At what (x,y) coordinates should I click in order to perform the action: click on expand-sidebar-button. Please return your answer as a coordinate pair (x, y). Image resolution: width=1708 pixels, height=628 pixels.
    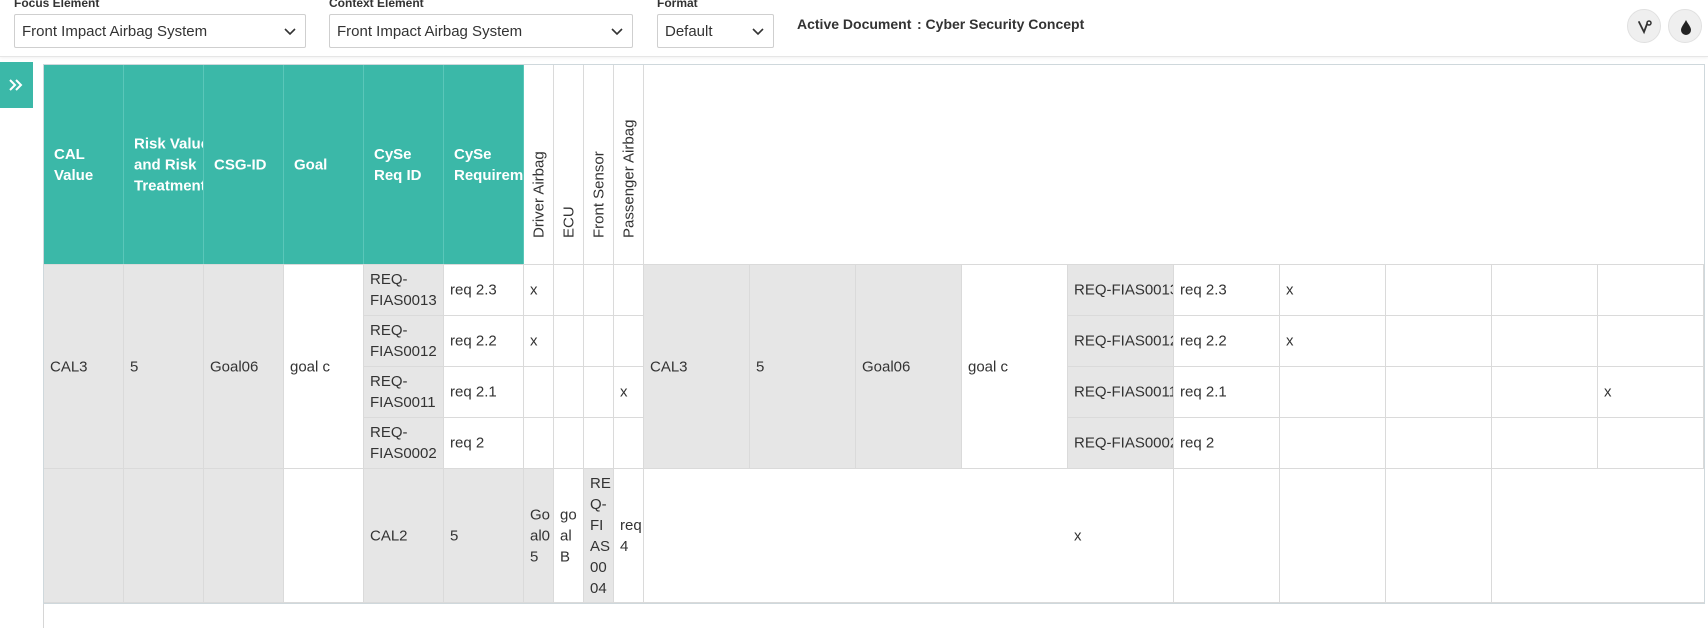
    Looking at the image, I should click on (16, 85).